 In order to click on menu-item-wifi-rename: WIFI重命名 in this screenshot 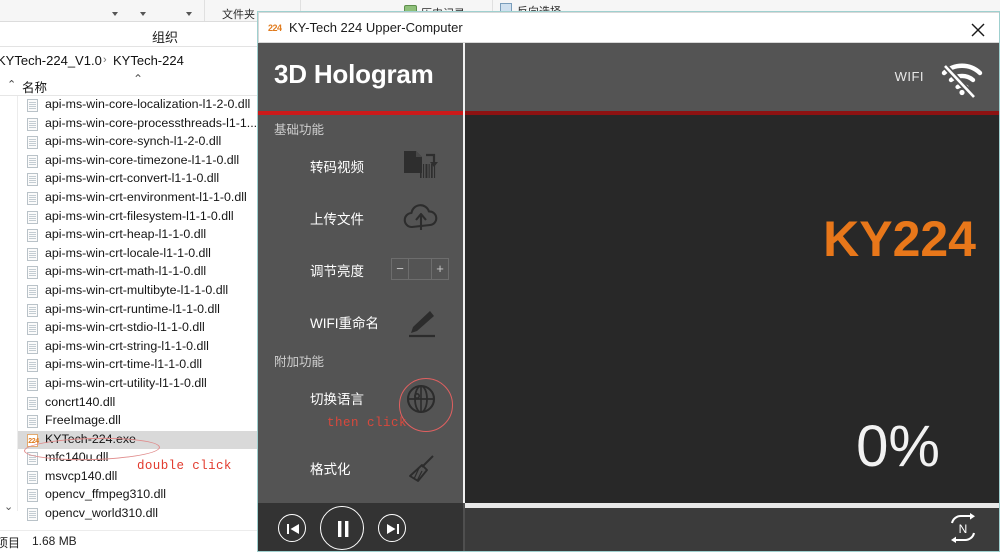, I will do `click(360, 323)`.